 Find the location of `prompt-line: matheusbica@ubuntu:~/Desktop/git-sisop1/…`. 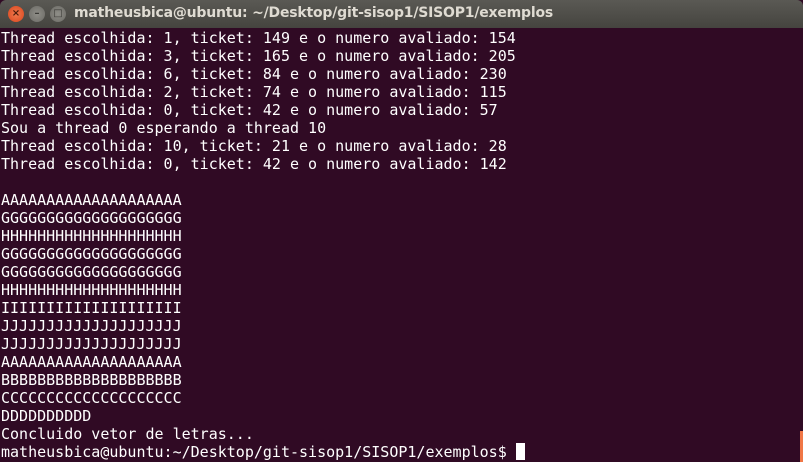

prompt-line: matheusbica@ubuntu:~/Desktop/git-sisop1/… is located at coordinates (263, 452).